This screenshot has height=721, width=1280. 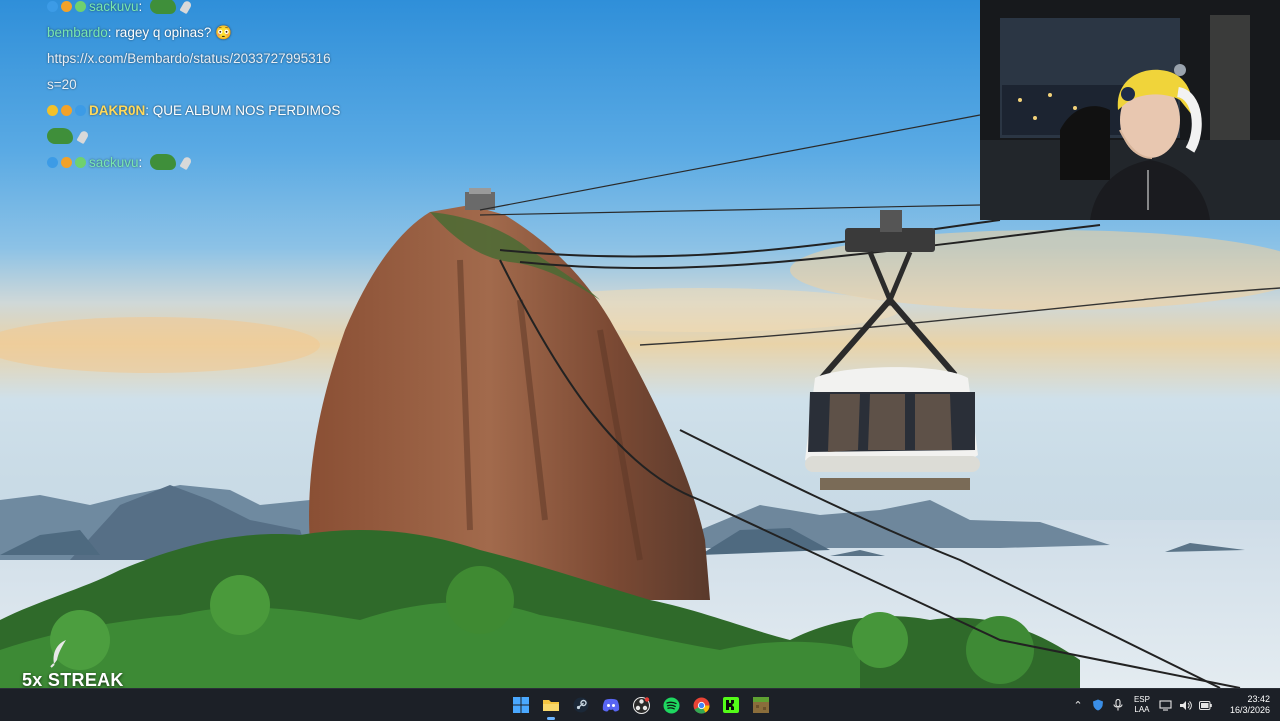 I want to click on chat-text: s=20, so click(x=62, y=84).